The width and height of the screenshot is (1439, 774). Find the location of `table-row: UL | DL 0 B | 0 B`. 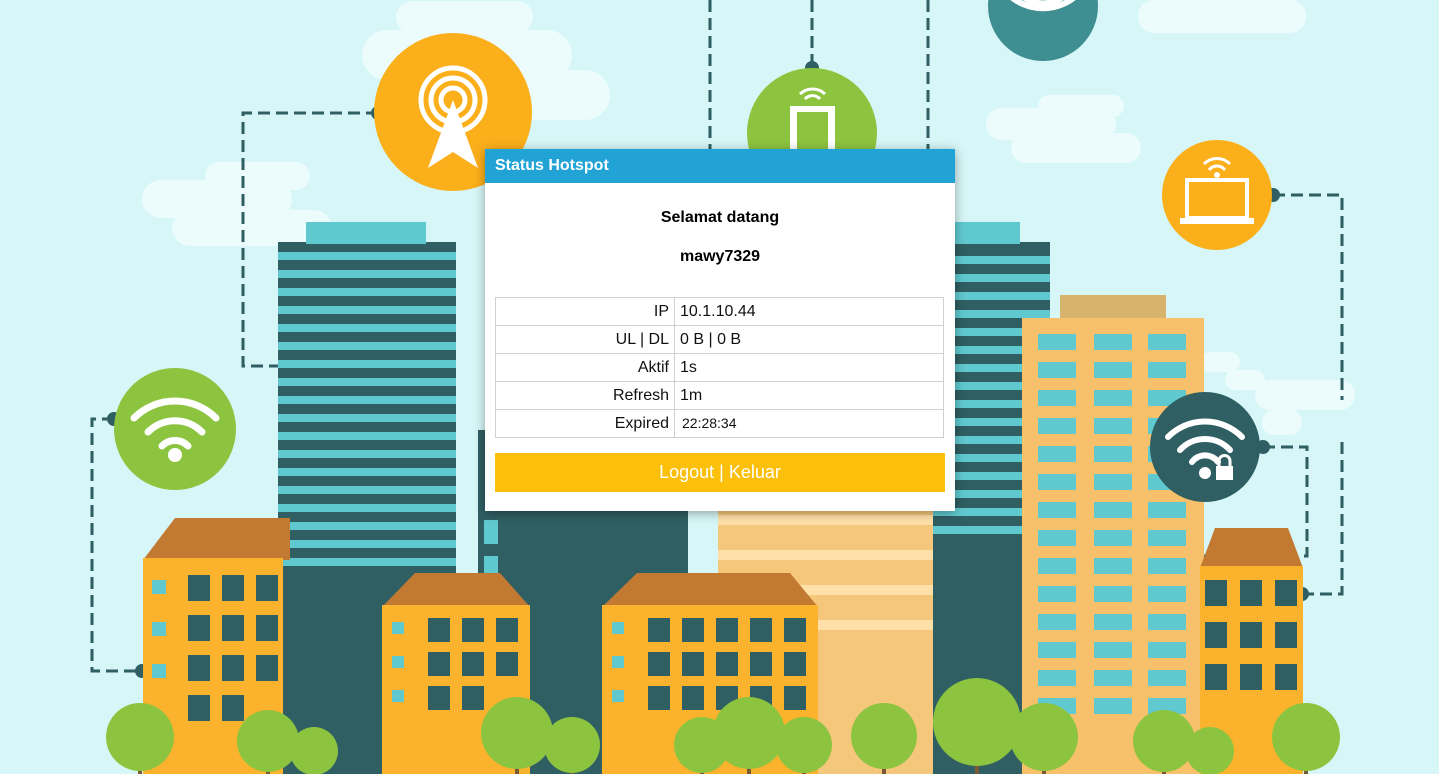

table-row: UL | DL 0 B | 0 B is located at coordinates (719, 339).